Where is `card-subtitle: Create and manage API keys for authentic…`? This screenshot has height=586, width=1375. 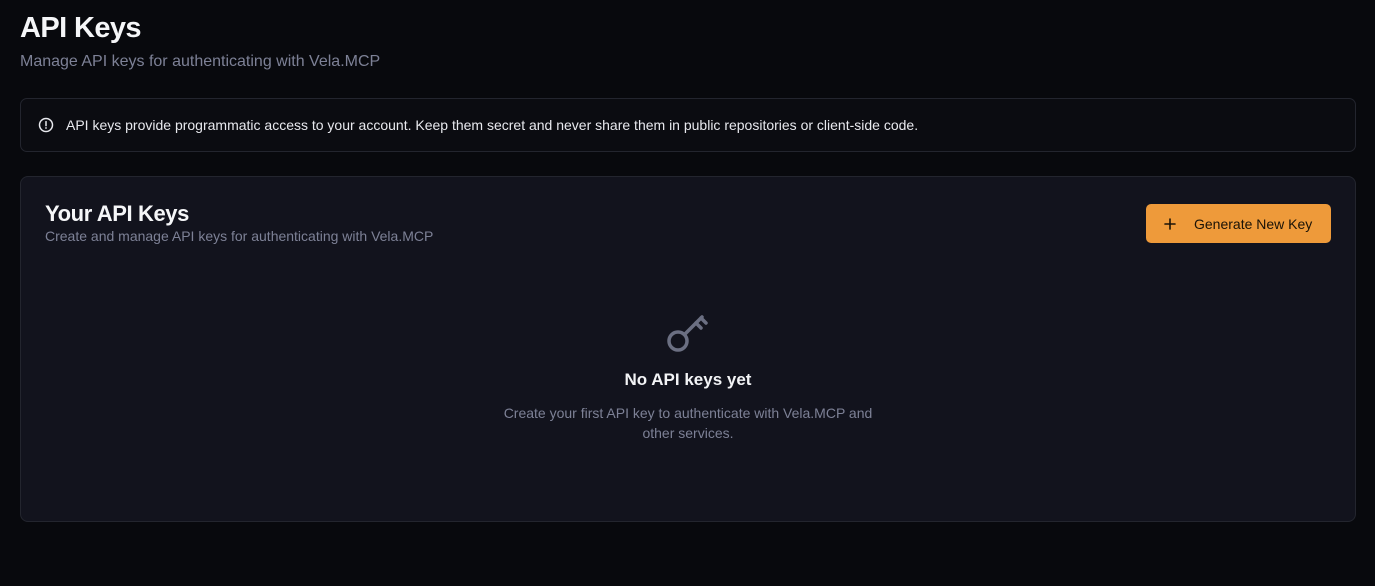
card-subtitle: Create and manage API keys for authentic… is located at coordinates (239, 236).